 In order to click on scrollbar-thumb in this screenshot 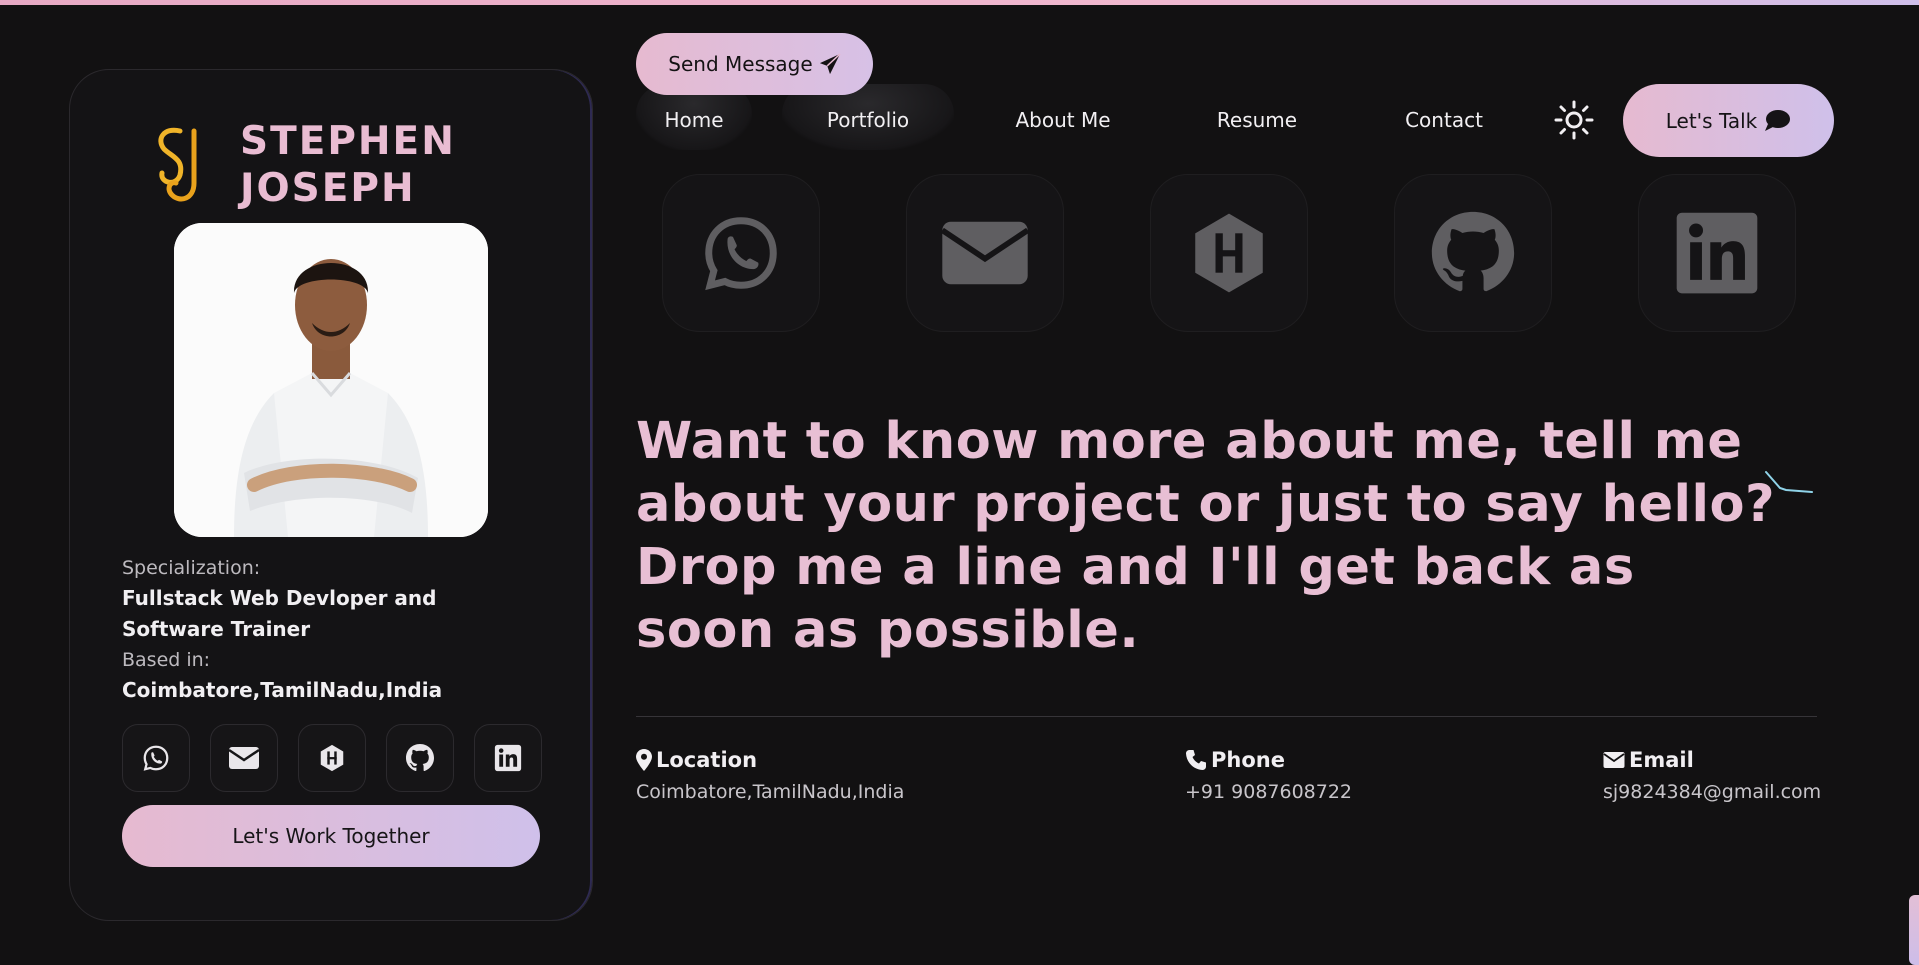, I will do `click(1914, 930)`.